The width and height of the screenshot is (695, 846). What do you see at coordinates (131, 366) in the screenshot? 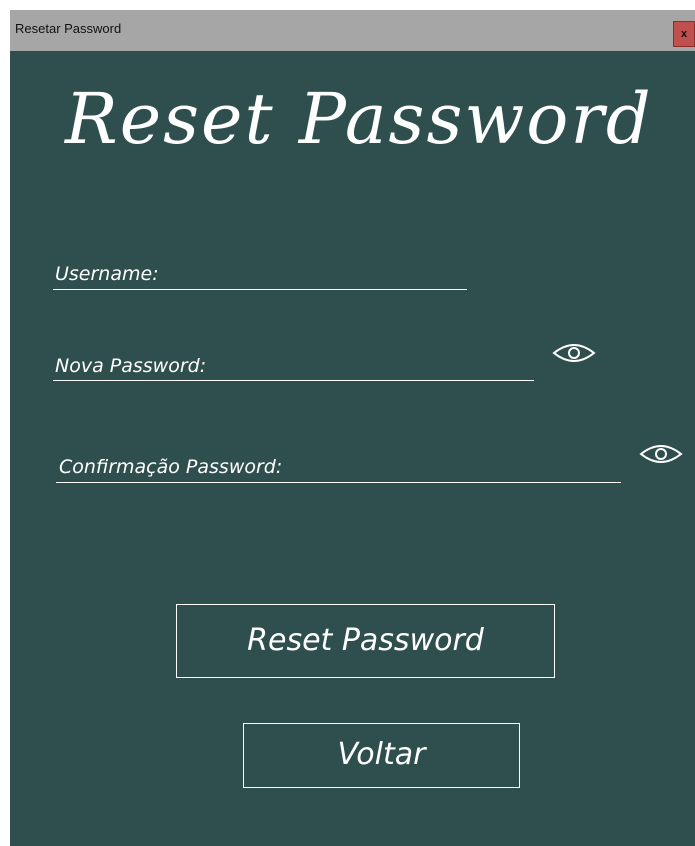
I see `new-password-label: Nova Password:` at bounding box center [131, 366].